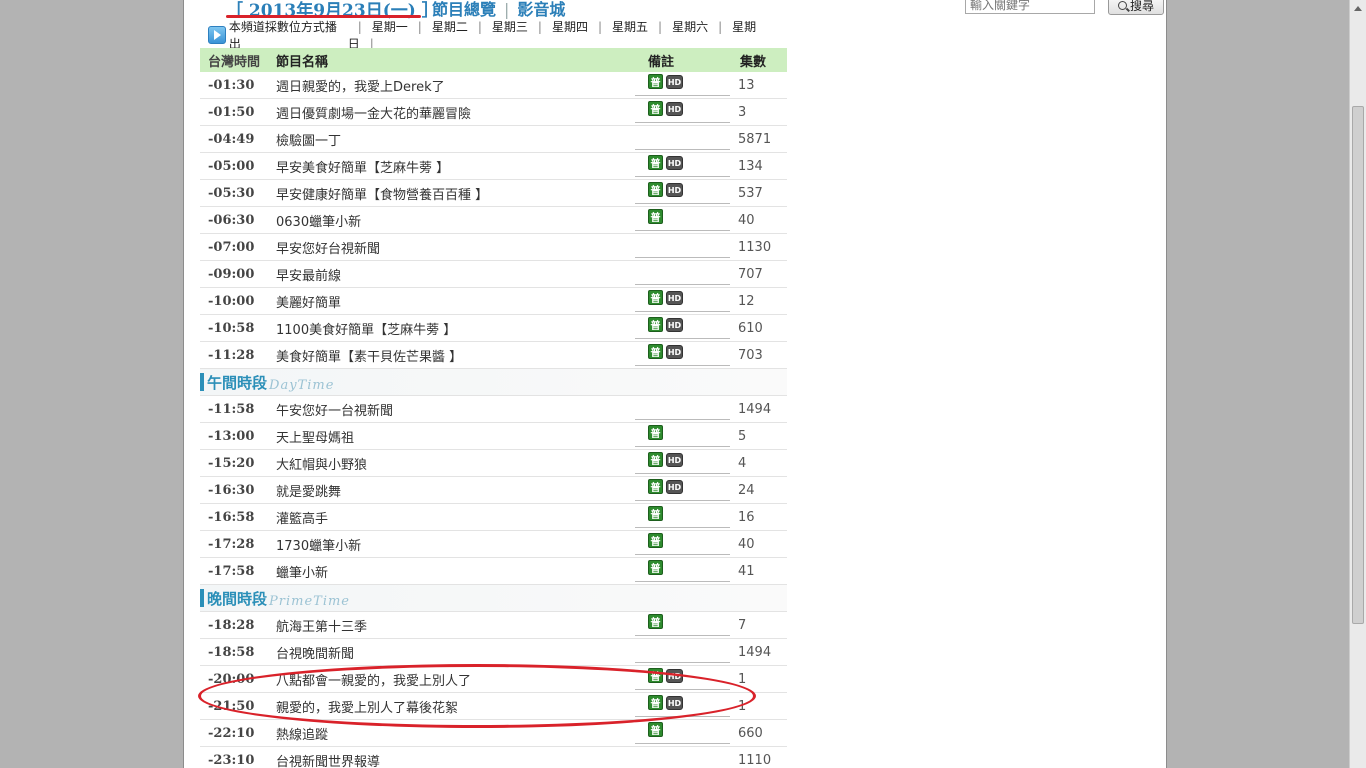 The height and width of the screenshot is (768, 1366). What do you see at coordinates (684, 758) in the screenshot?
I see `program-notes` at bounding box center [684, 758].